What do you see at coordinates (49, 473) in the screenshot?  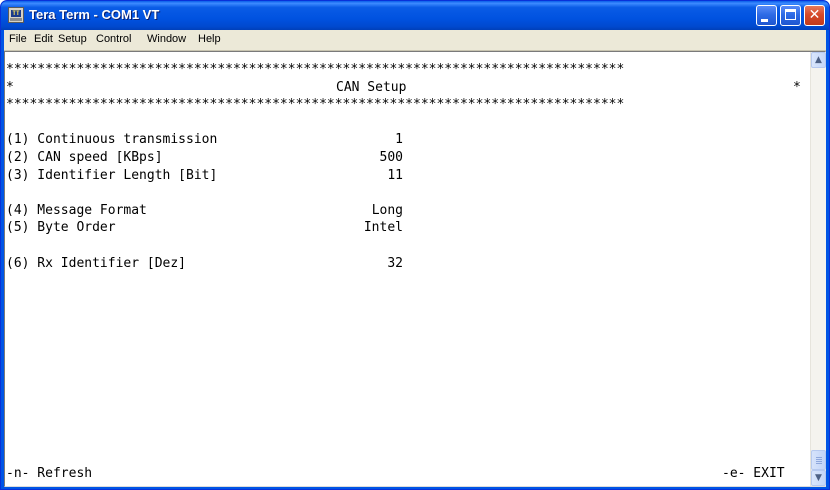 I see `refresh-command: -n- Refresh` at bounding box center [49, 473].